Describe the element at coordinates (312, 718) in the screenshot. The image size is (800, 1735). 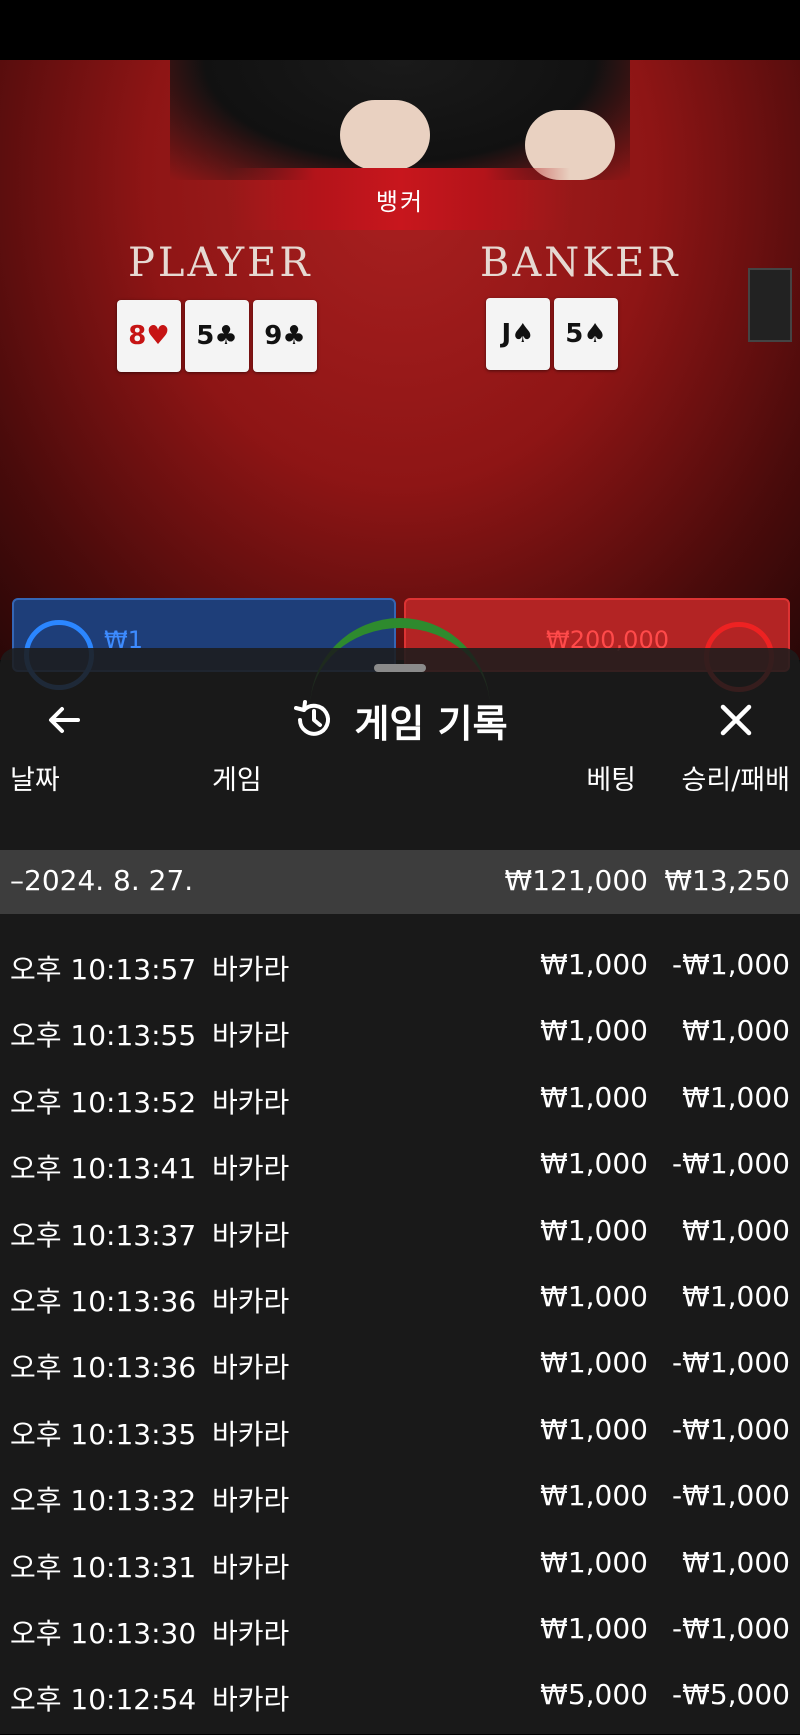
I see `history-clock-icon` at that location.